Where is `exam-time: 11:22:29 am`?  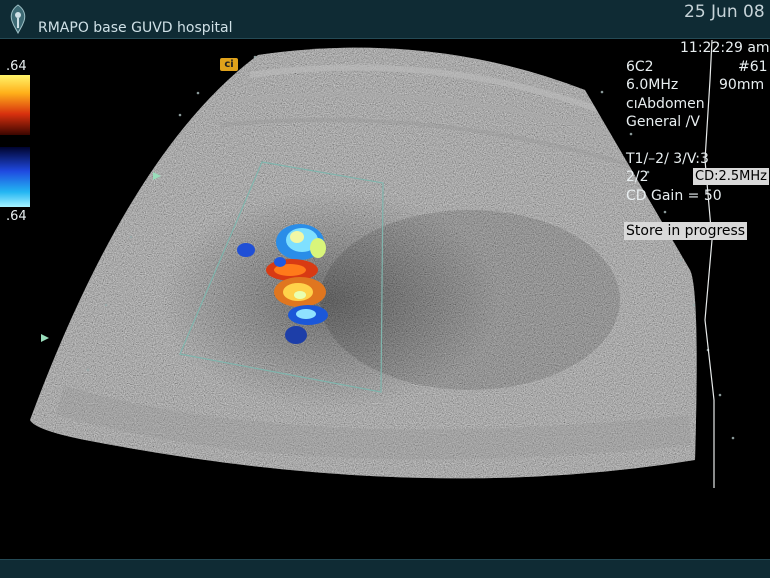 exam-time: 11:22:29 am is located at coordinates (725, 48).